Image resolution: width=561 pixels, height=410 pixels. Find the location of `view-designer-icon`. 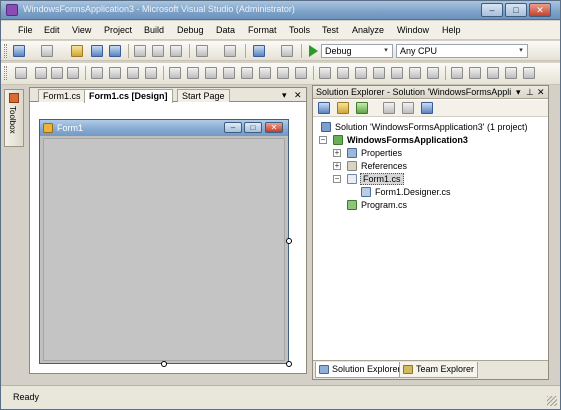

view-designer-icon is located at coordinates (408, 108).